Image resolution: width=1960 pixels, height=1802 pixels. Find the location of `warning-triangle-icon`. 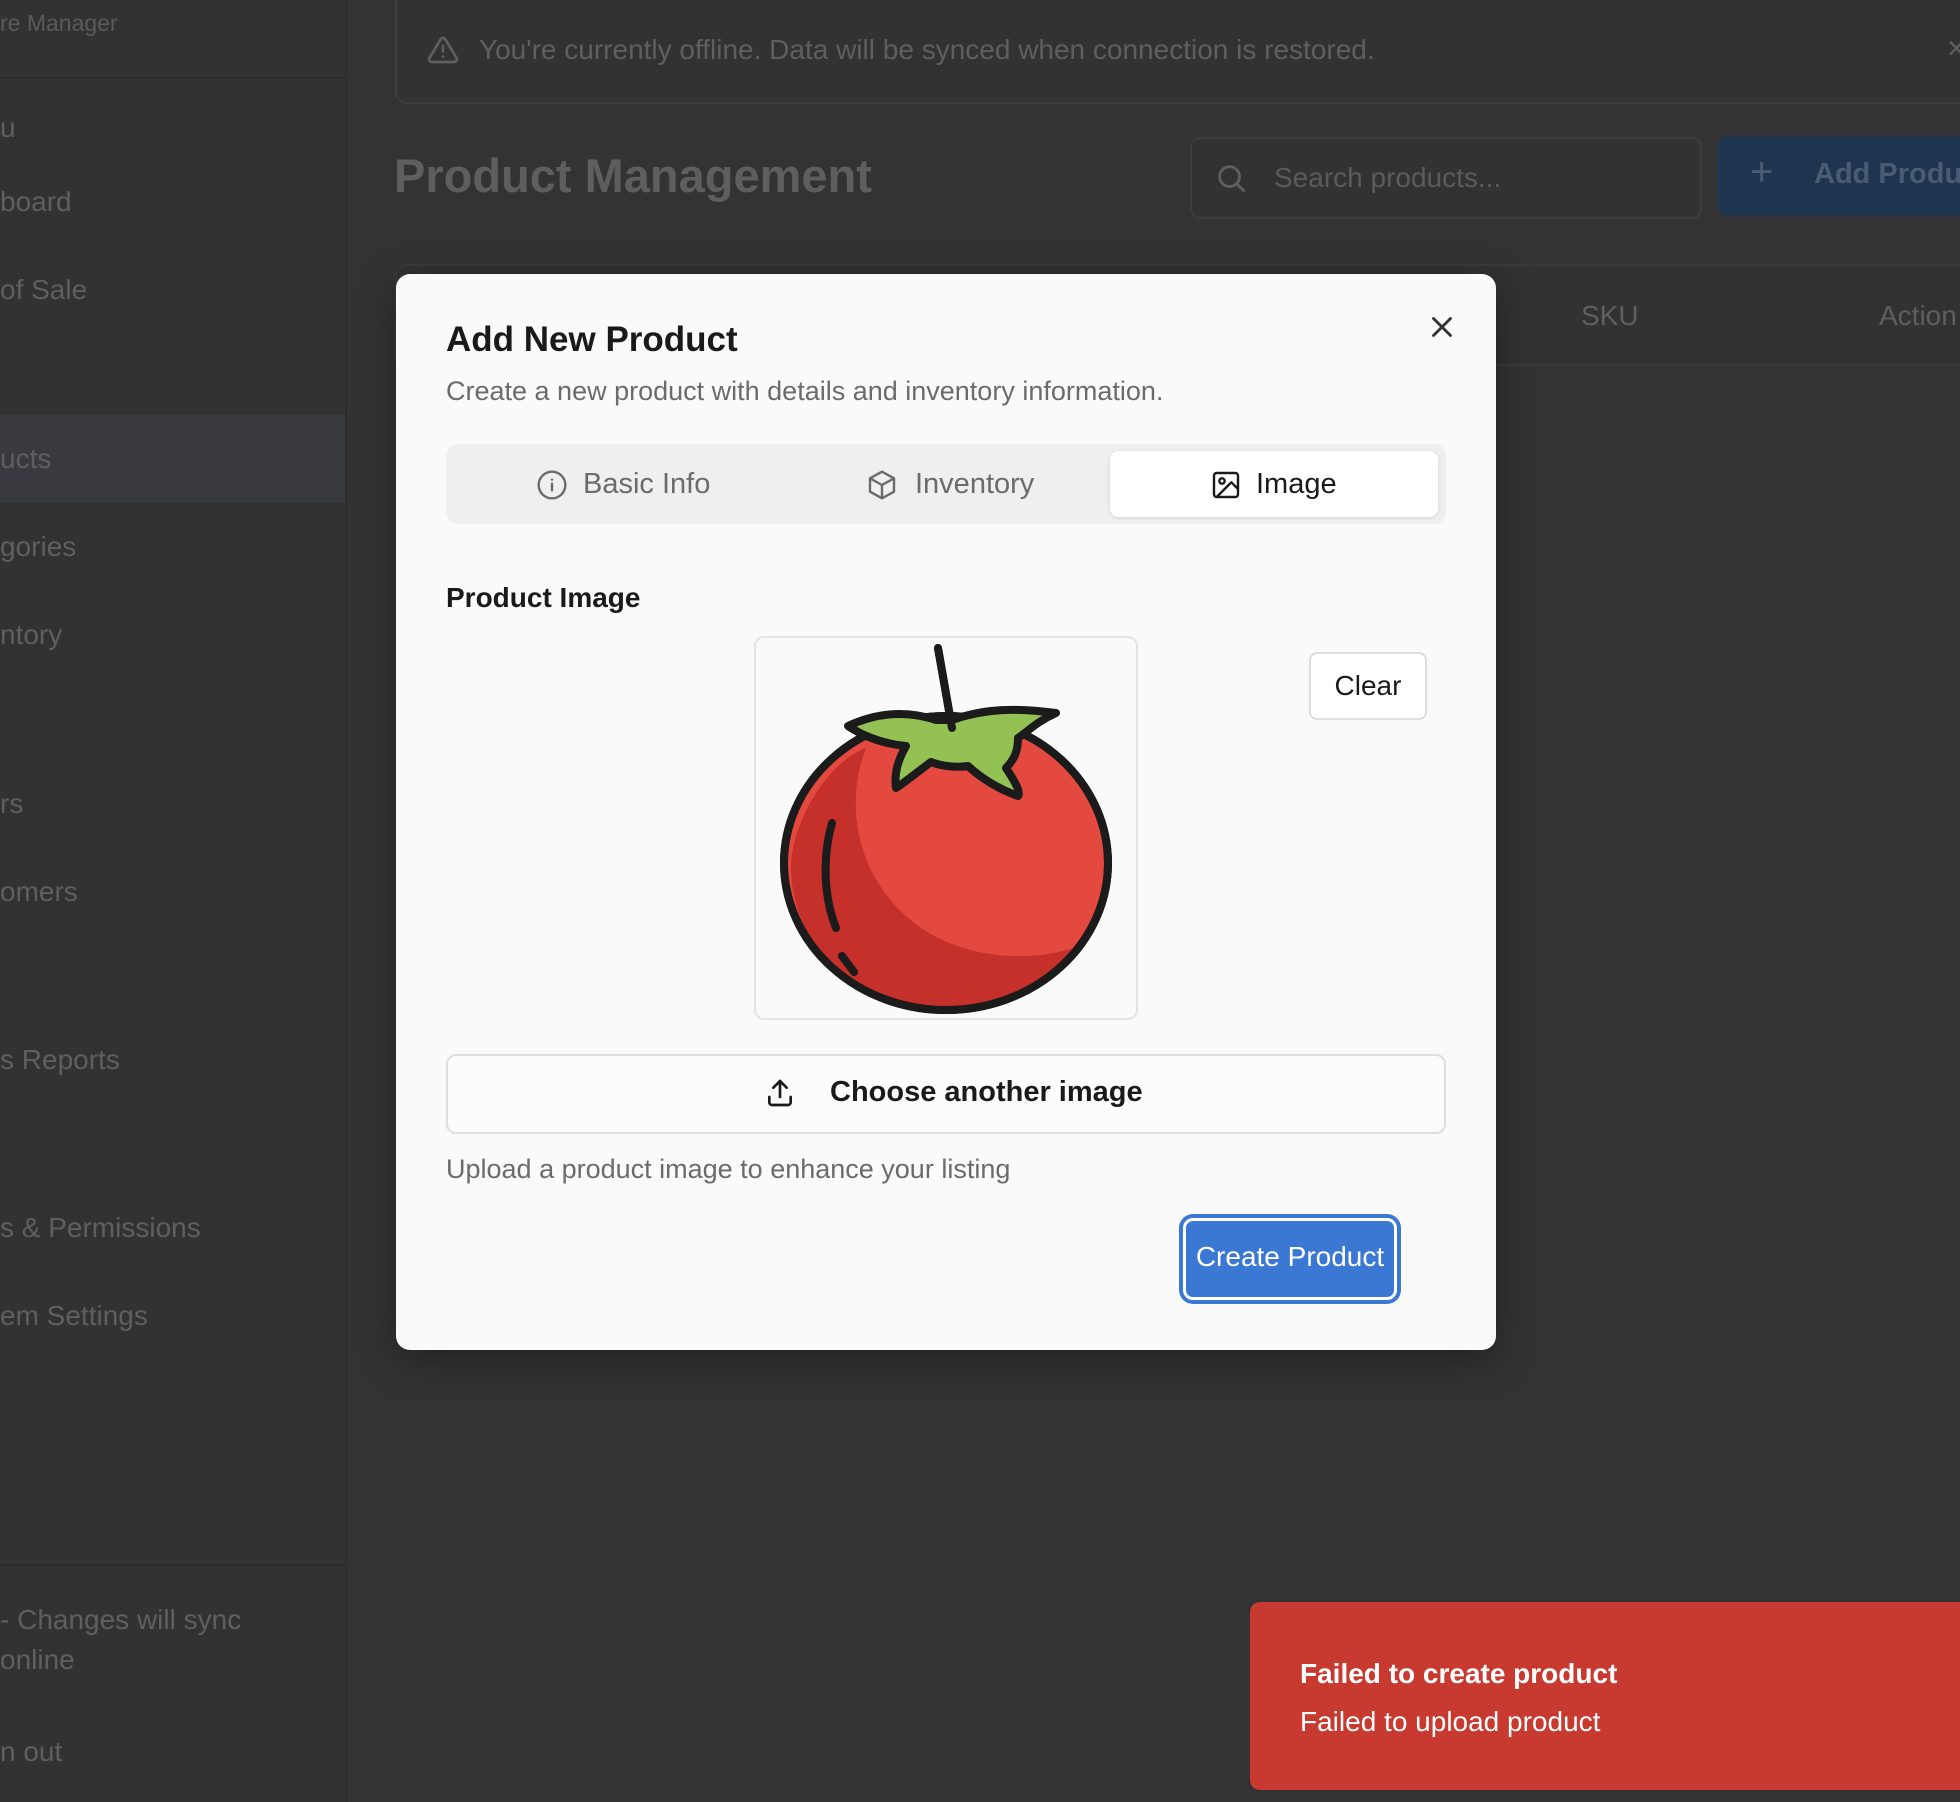

warning-triangle-icon is located at coordinates (443, 50).